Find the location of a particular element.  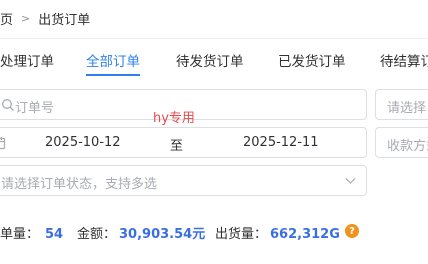

payment-method-placeholder: 收款方式 is located at coordinates (407, 146).